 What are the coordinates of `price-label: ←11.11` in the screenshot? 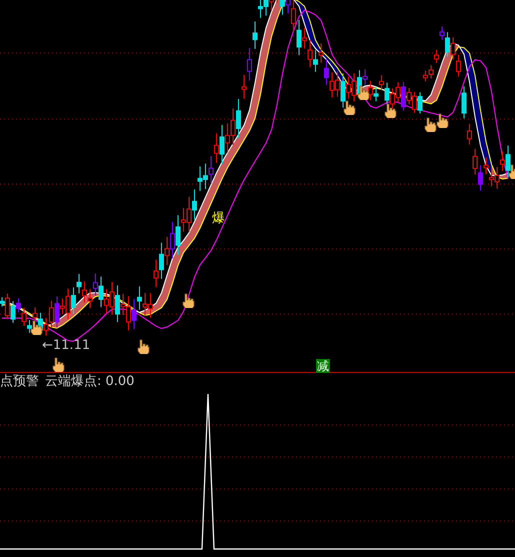 It's located at (66, 345).